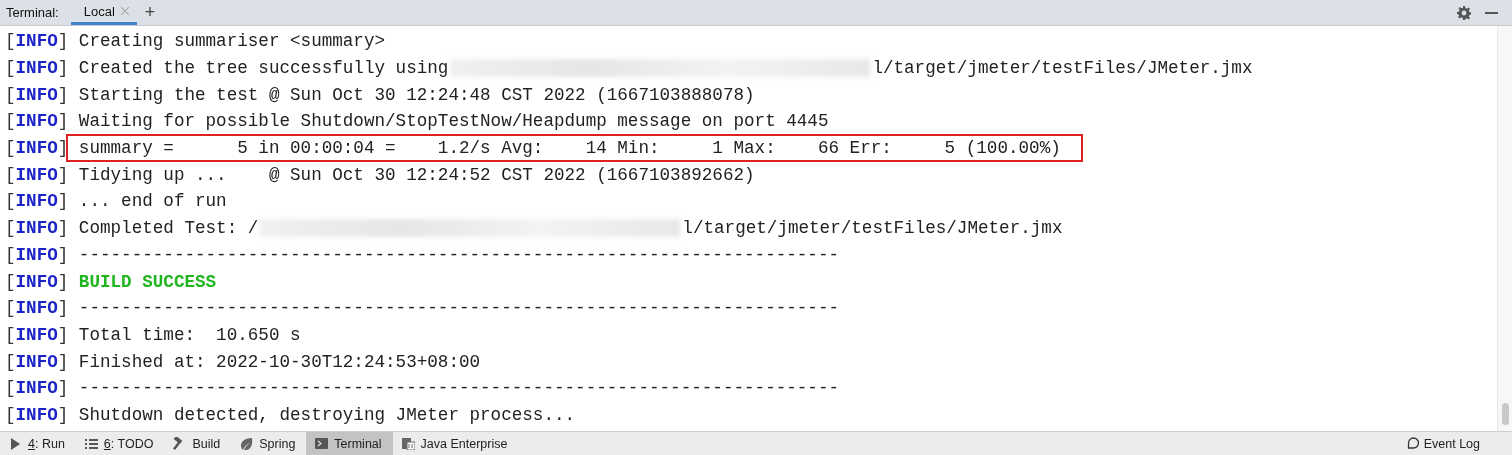 The height and width of the screenshot is (455, 1512). I want to click on tool-window-button: 4: Run, so click(38, 443).